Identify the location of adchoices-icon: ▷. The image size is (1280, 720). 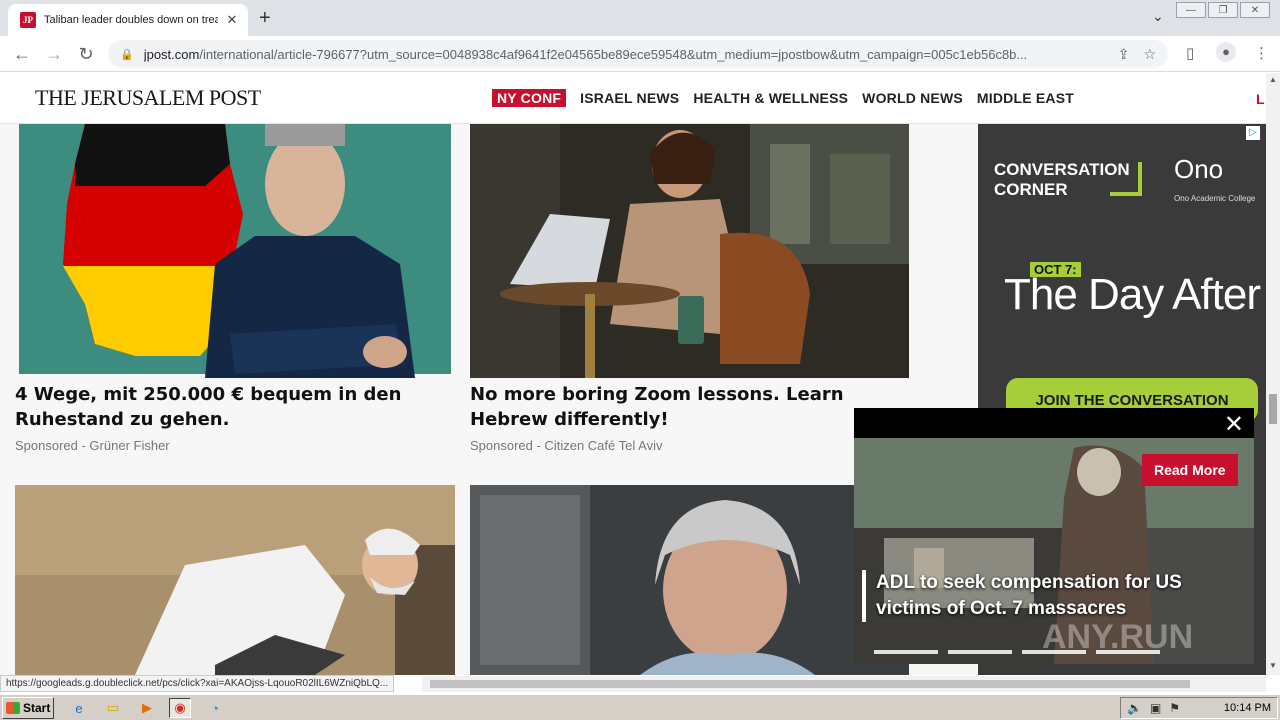
(1253, 133).